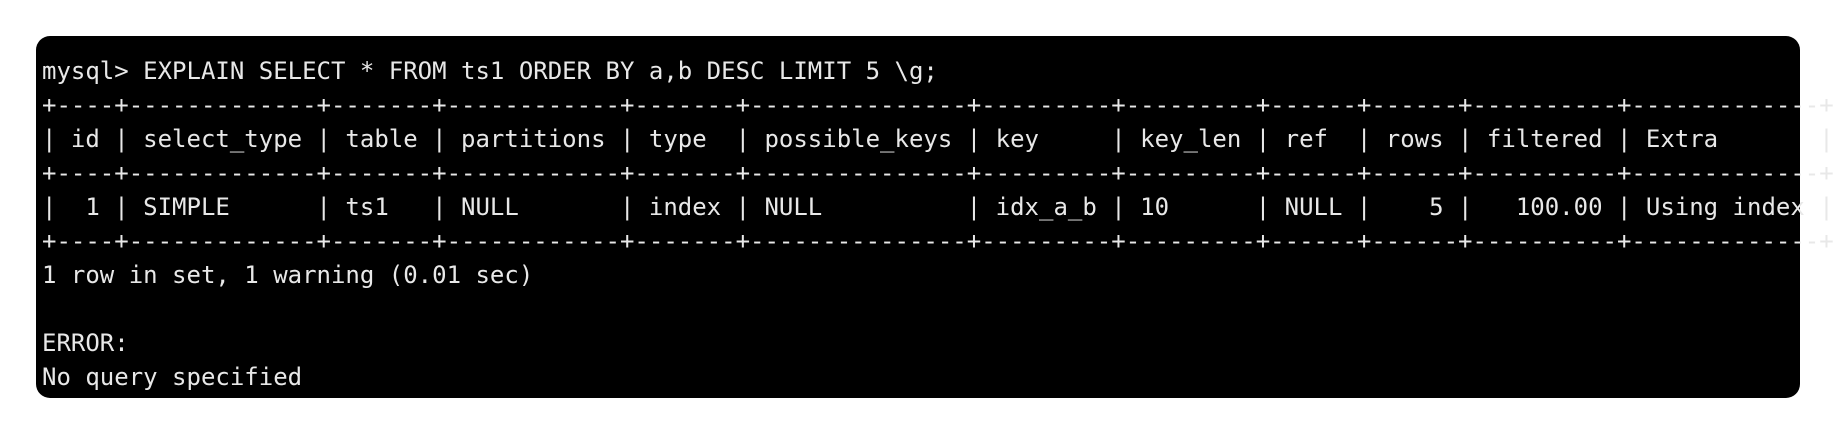  Describe the element at coordinates (172, 377) in the screenshot. I see `error-message: No query specified` at that location.